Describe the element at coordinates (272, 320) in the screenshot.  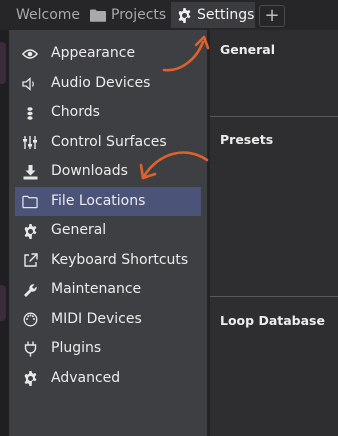
I see `section-title-loop-database: Loop Database` at that location.